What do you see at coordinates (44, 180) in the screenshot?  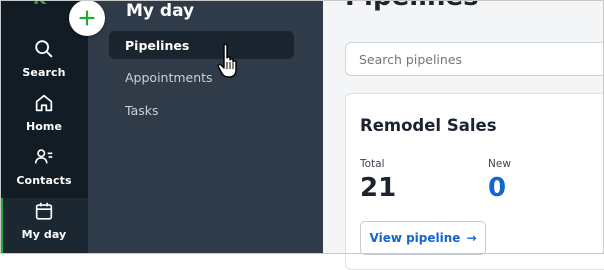 I see `rail-item-label: Contacts` at bounding box center [44, 180].